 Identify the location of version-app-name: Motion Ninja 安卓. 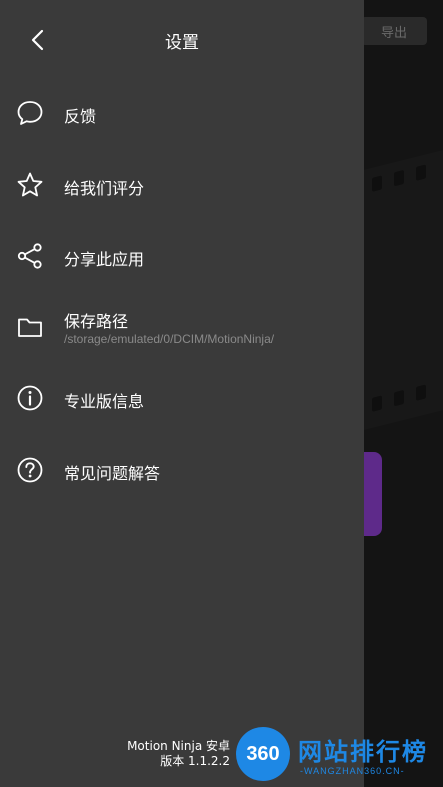
(178, 746).